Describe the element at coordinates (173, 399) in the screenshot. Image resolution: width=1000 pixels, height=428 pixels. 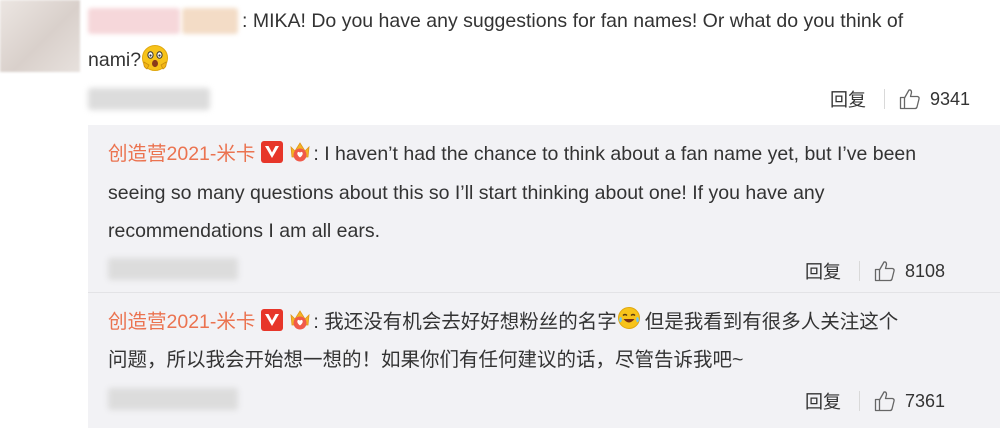
I see `reply-2-timestamp-blurred` at that location.